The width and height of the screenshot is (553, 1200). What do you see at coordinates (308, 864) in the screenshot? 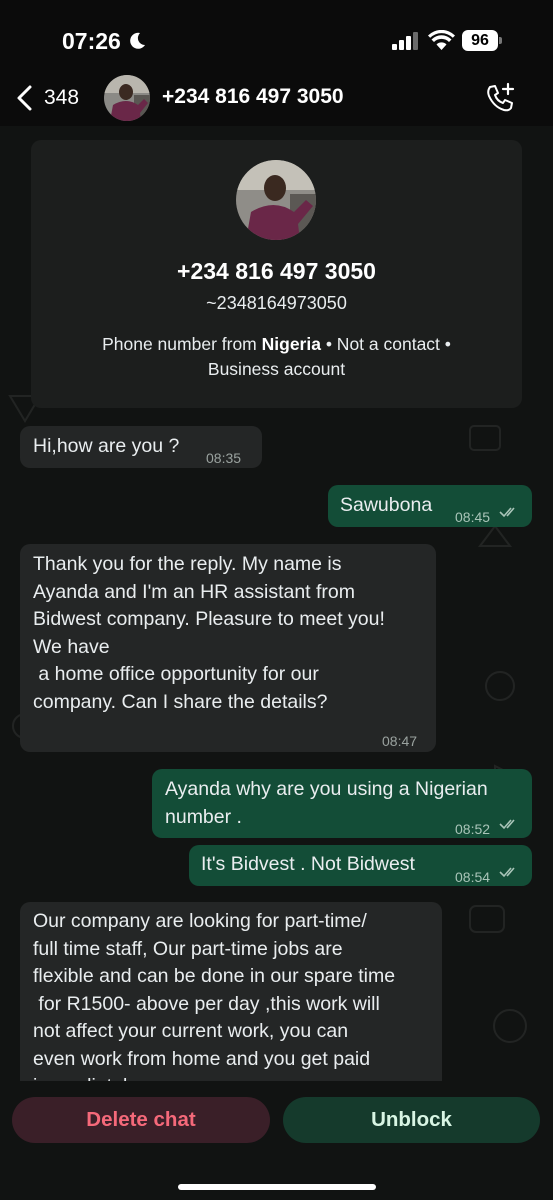
I see `message-text: It's Bidvest . Not Bidwest` at bounding box center [308, 864].